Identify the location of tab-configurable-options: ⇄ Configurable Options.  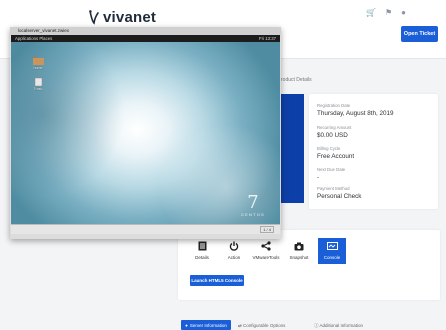
(261, 326).